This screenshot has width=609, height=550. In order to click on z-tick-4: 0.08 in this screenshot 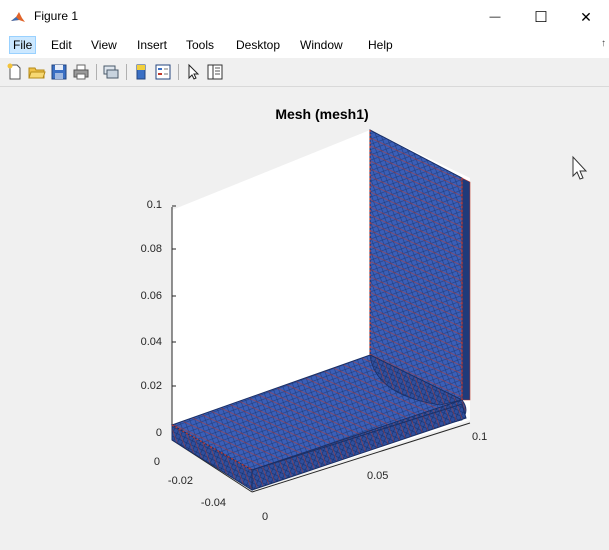, I will do `click(151, 249)`.